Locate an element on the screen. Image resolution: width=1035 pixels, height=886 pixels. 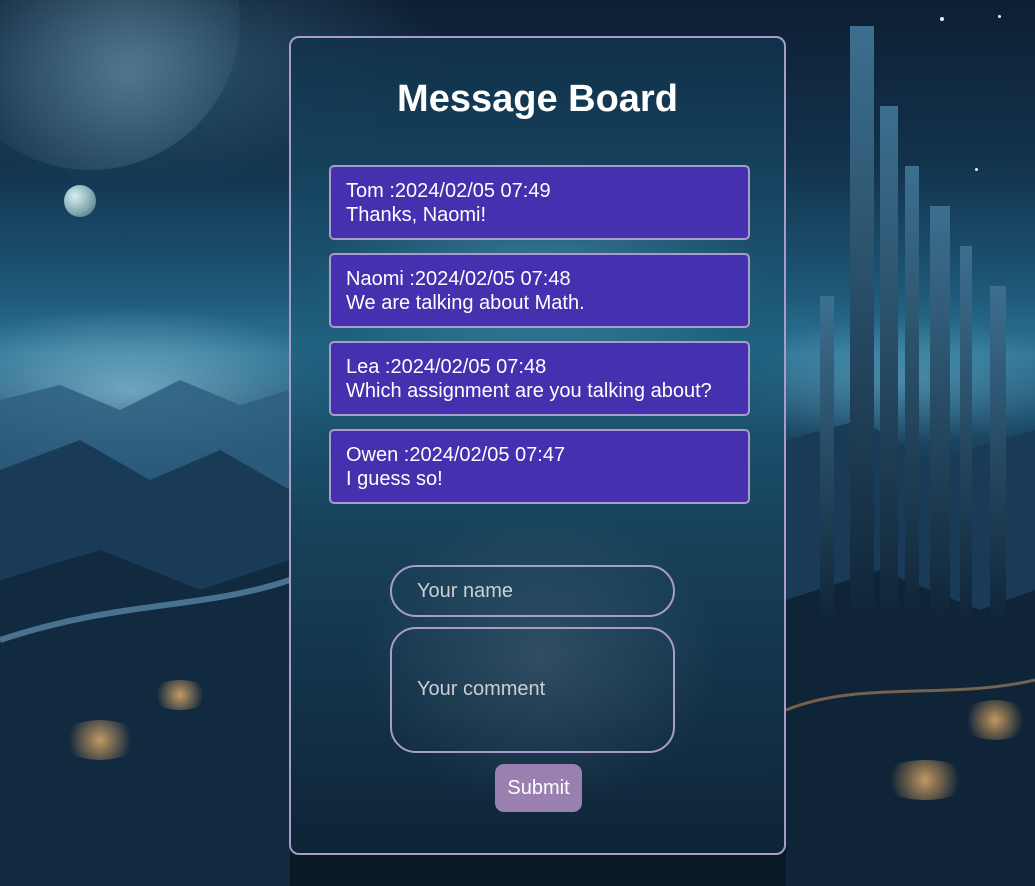
moon-illustration is located at coordinates (80, 201).